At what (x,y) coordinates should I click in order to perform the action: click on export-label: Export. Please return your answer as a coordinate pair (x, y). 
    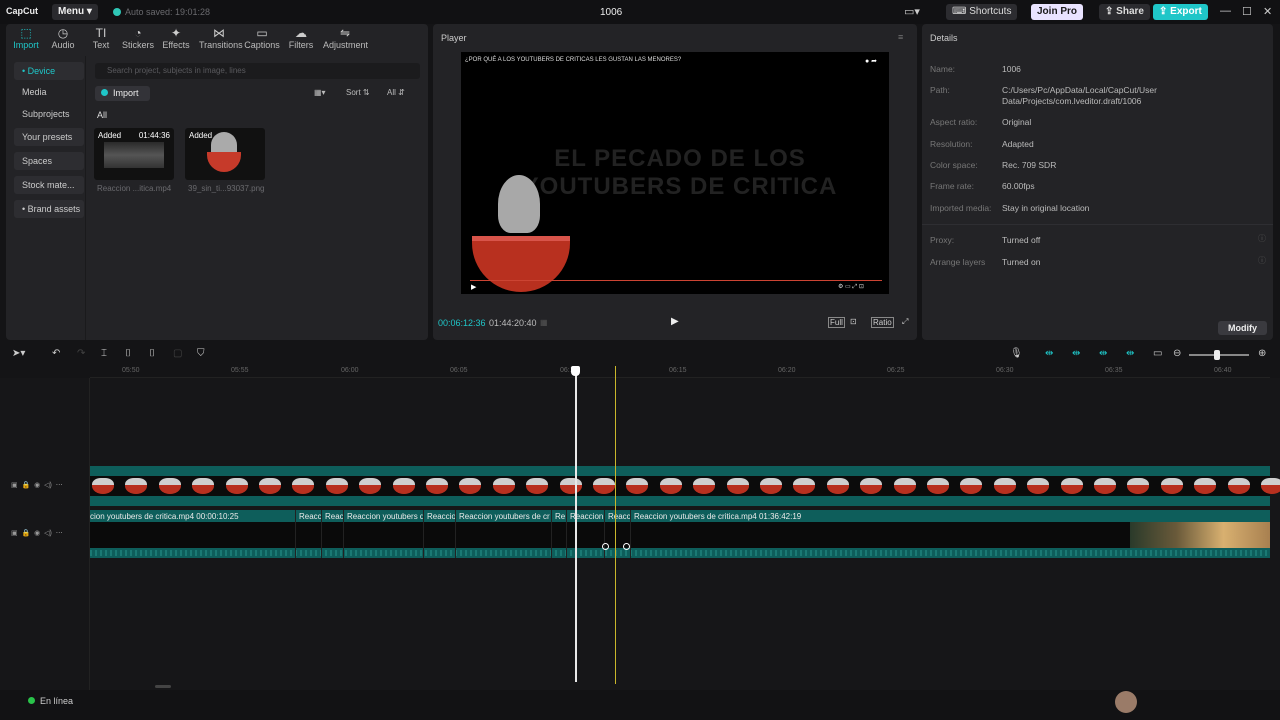
    Looking at the image, I should click on (1186, 11).